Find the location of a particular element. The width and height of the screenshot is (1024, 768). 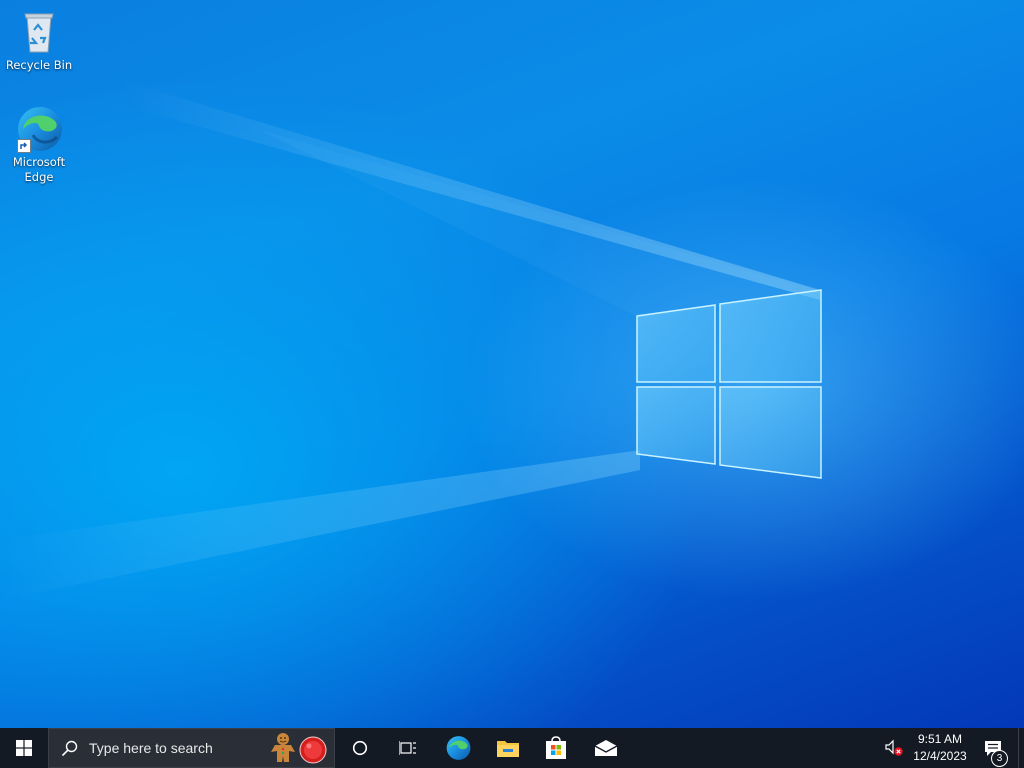

taskbar-file-explorer-button is located at coordinates (508, 748).